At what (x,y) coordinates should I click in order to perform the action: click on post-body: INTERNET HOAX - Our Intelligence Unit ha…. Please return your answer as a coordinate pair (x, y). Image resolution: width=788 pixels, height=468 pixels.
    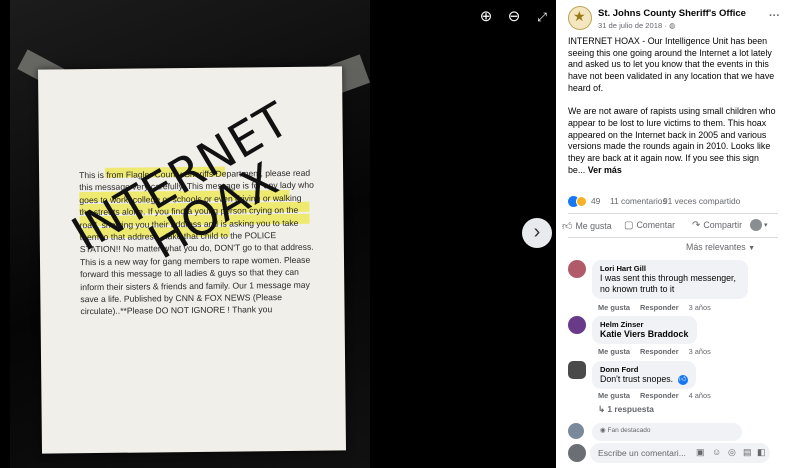
    Looking at the image, I should click on (672, 112).